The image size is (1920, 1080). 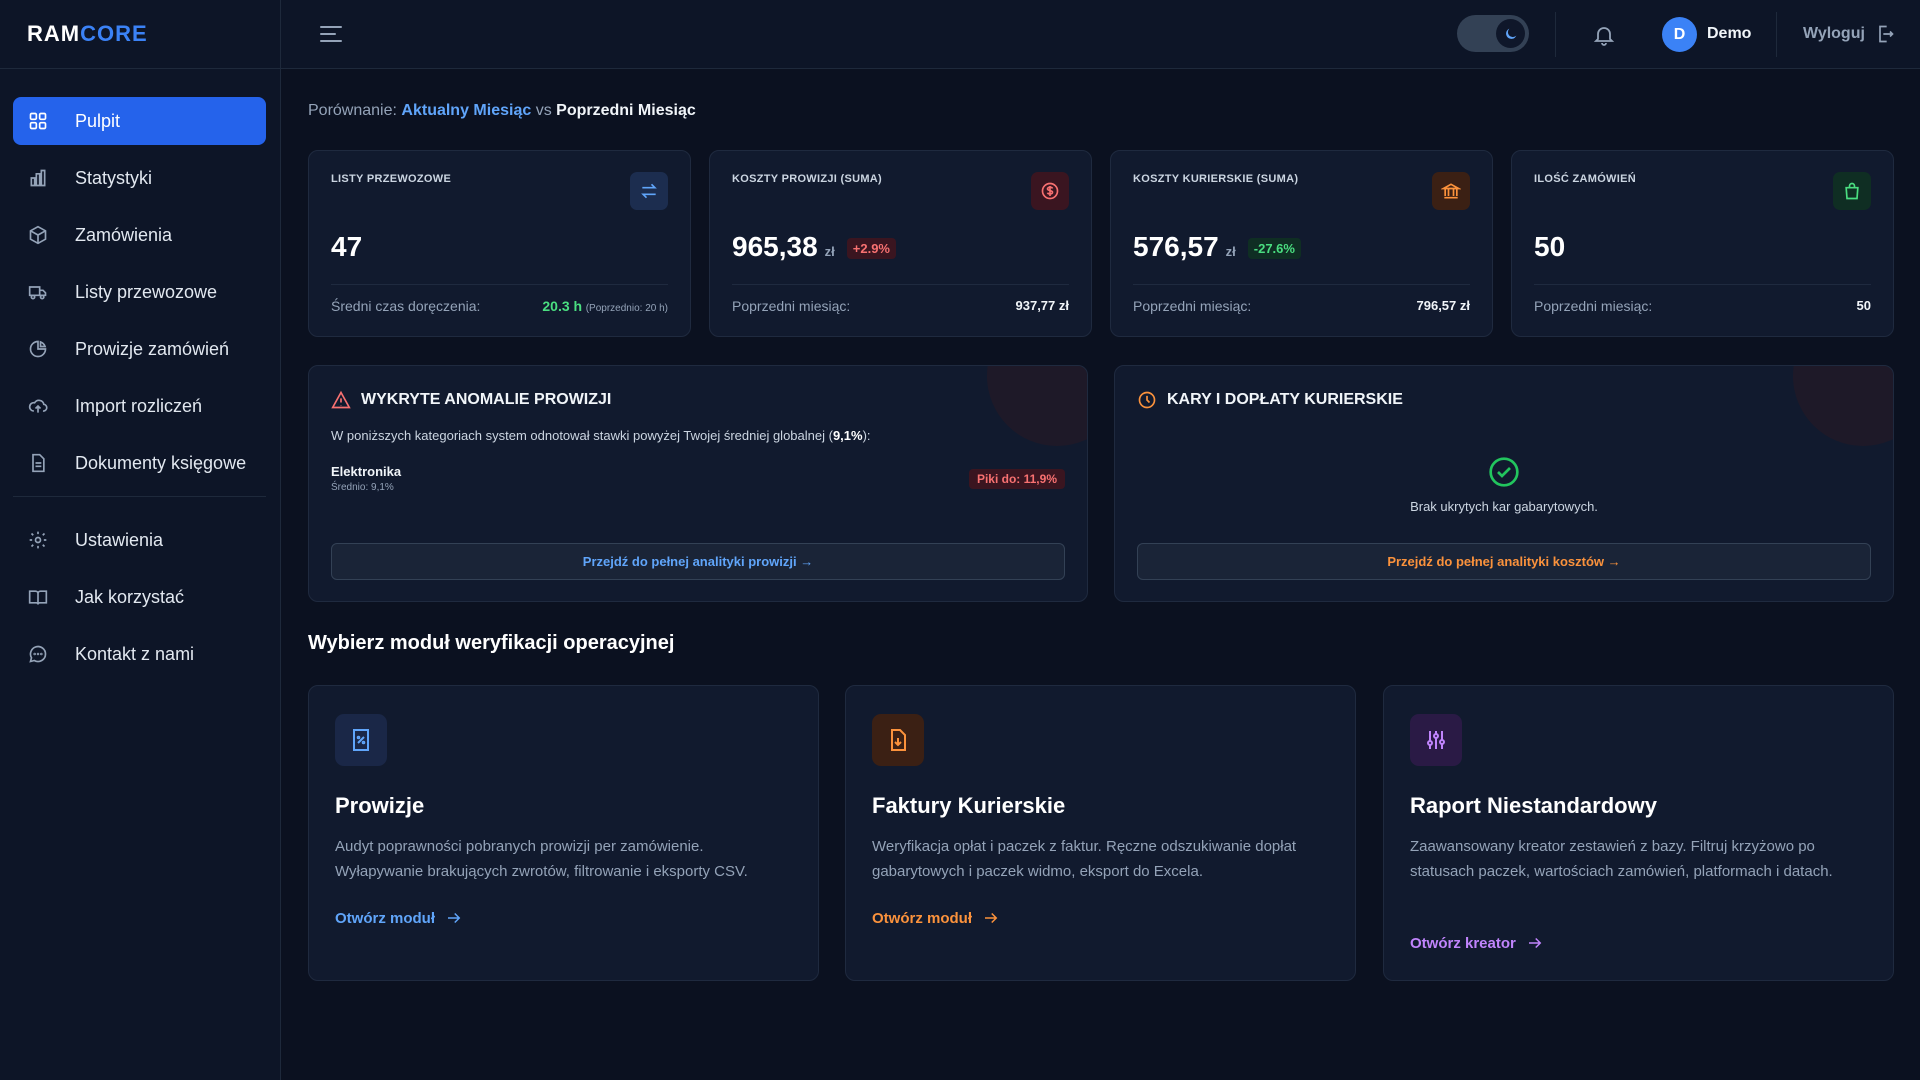 What do you see at coordinates (362, 487) in the screenshot?
I see `anomaly-category-average: Średnio: 9,1%` at bounding box center [362, 487].